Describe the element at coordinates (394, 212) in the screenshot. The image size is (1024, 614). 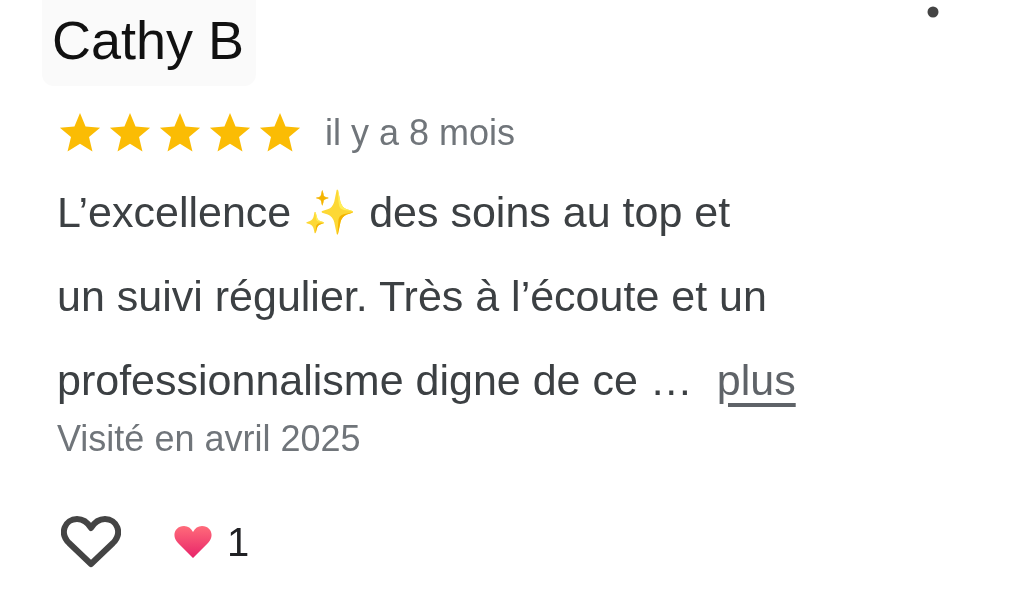
I see `review-text-line: L’excellence ✨ des soins au top et` at that location.